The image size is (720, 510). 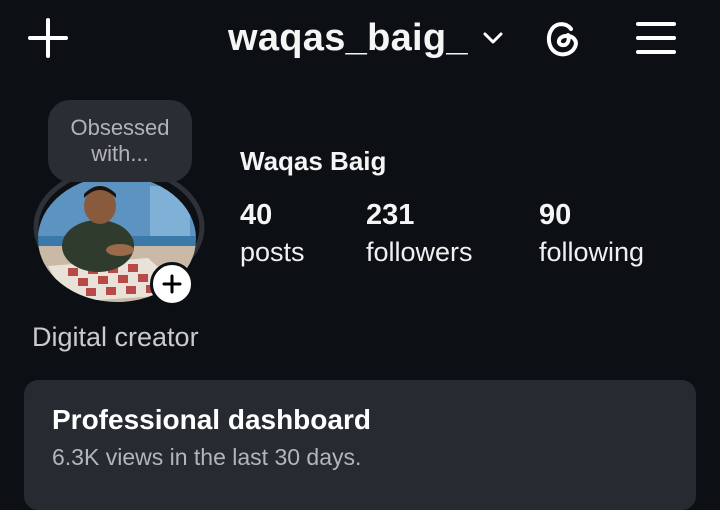 I want to click on account-switcher: waqas_baig_, so click(x=366, y=38).